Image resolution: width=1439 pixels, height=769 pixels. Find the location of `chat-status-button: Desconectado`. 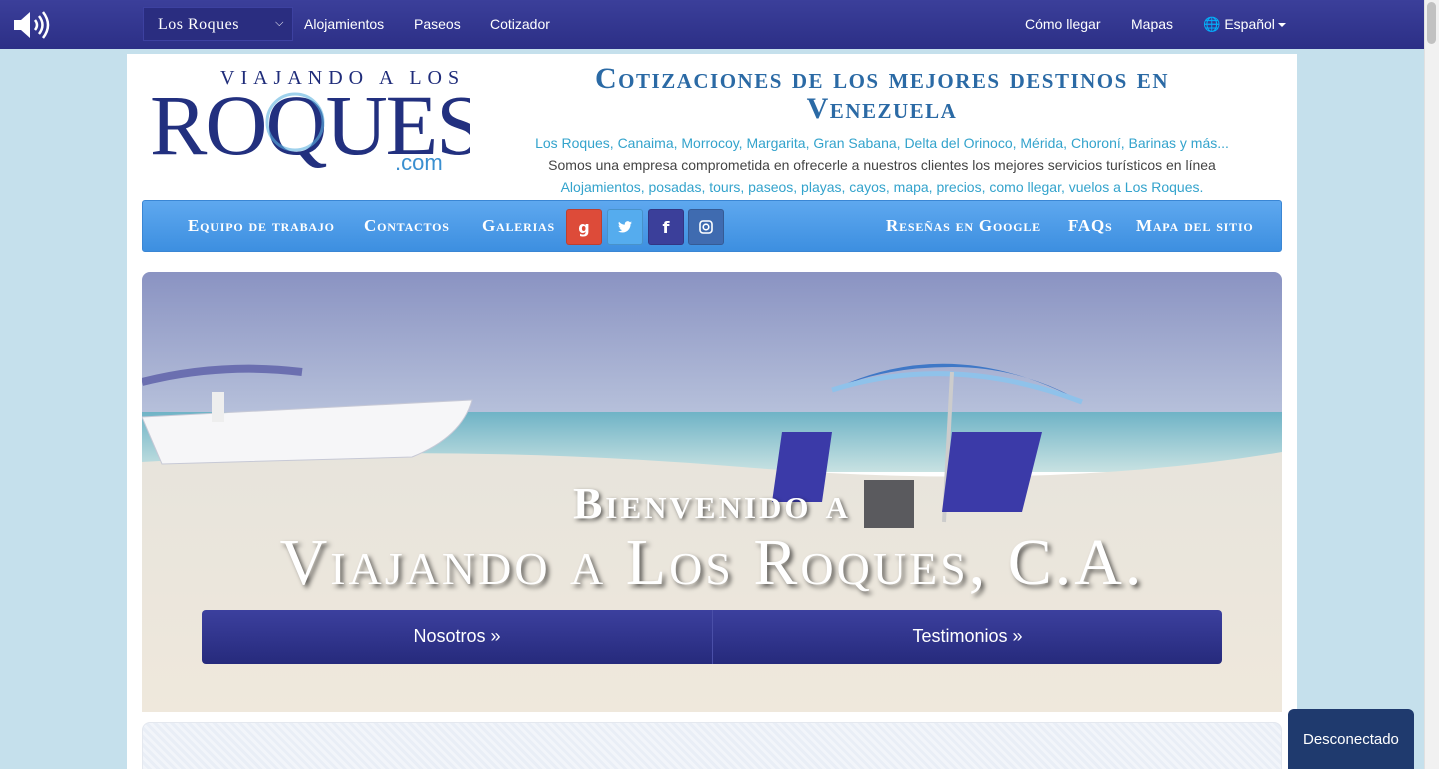

chat-status-button: Desconectado is located at coordinates (1351, 739).